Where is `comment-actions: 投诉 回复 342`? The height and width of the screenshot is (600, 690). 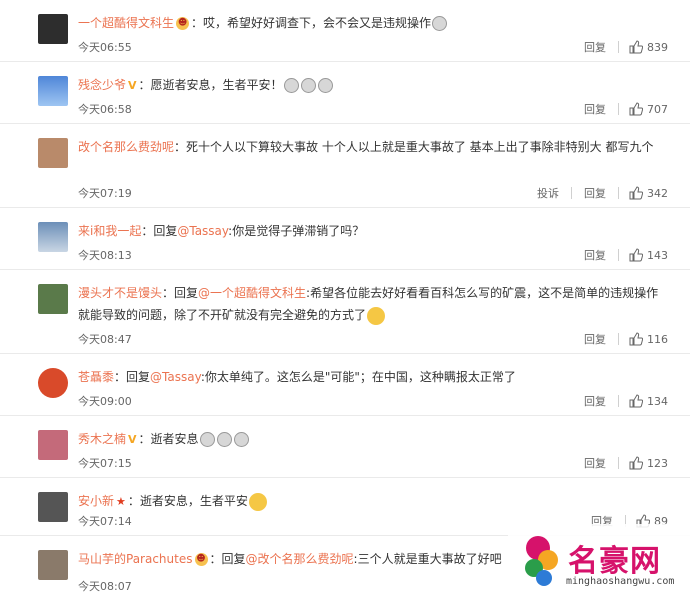
comment-actions: 投诉 回复 342 is located at coordinates (596, 193).